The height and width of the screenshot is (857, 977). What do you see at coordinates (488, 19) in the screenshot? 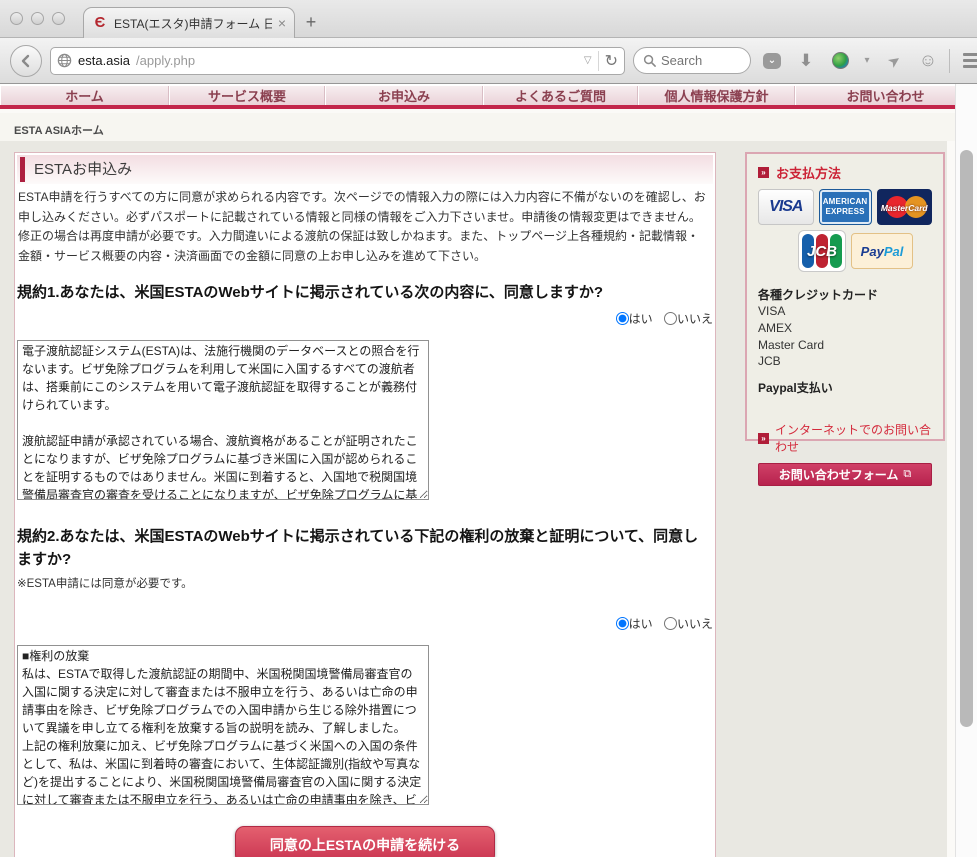
I see `browser-tab-bar: Є ESTA(エスタ)申請フォーム 日... × +` at bounding box center [488, 19].